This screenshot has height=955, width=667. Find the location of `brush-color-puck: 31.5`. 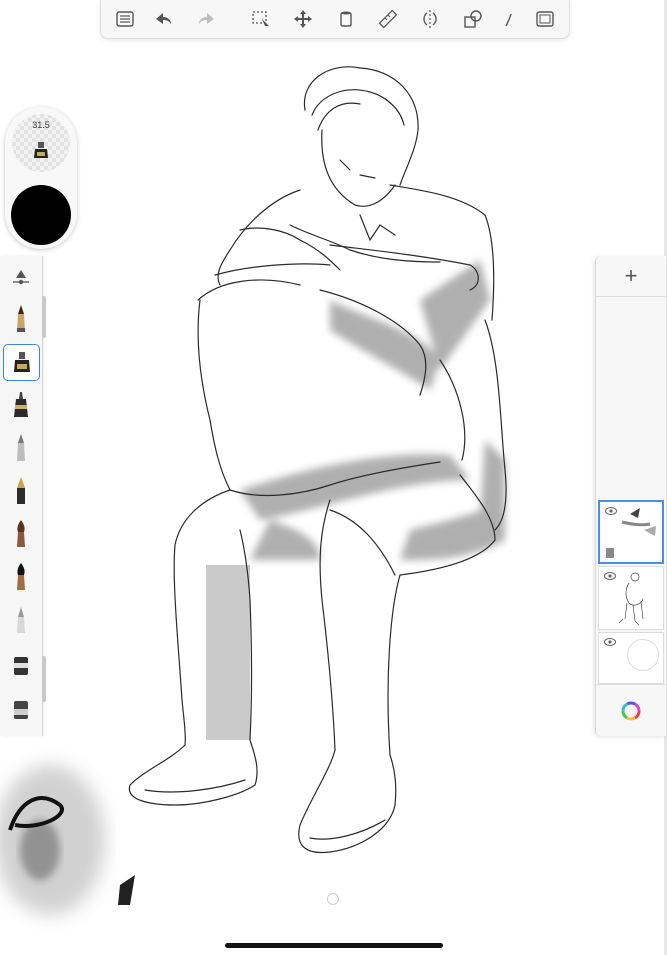

brush-color-puck: 31.5 is located at coordinates (41, 178).